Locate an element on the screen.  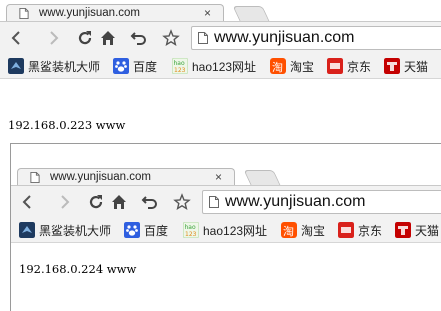
page-content-text: 192.168.0.223 www is located at coordinates (67, 125).